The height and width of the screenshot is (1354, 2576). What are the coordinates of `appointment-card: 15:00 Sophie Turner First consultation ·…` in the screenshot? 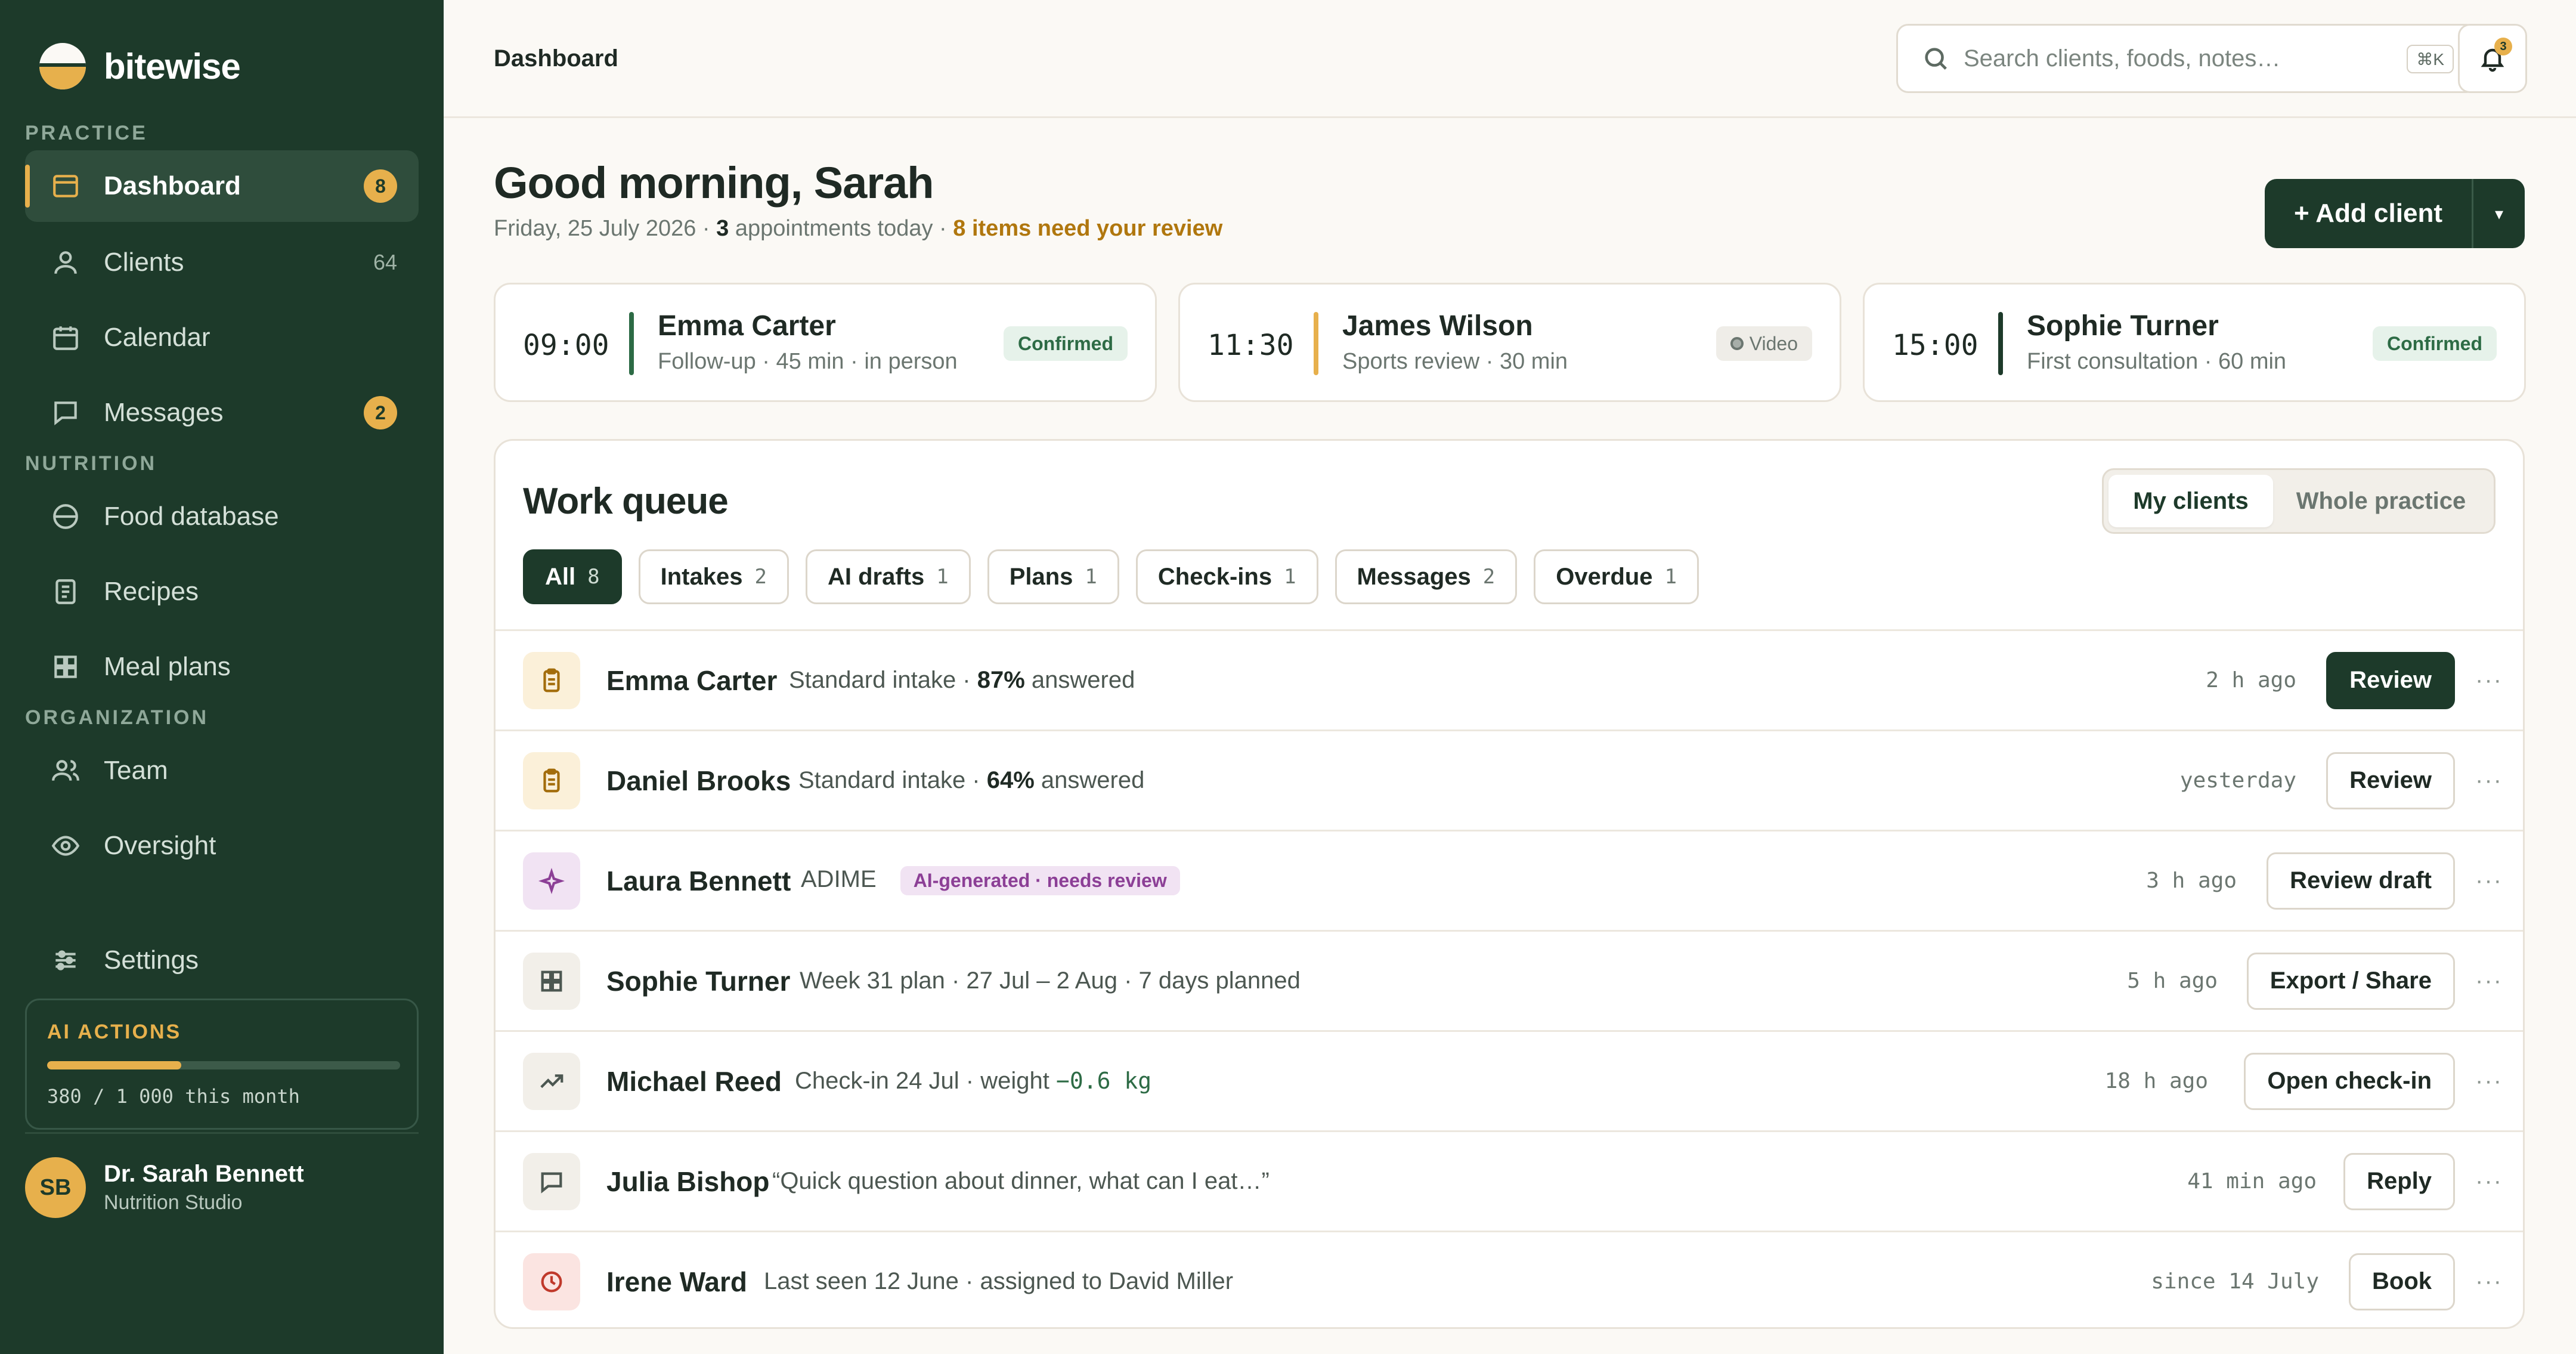 It's located at (2194, 342).